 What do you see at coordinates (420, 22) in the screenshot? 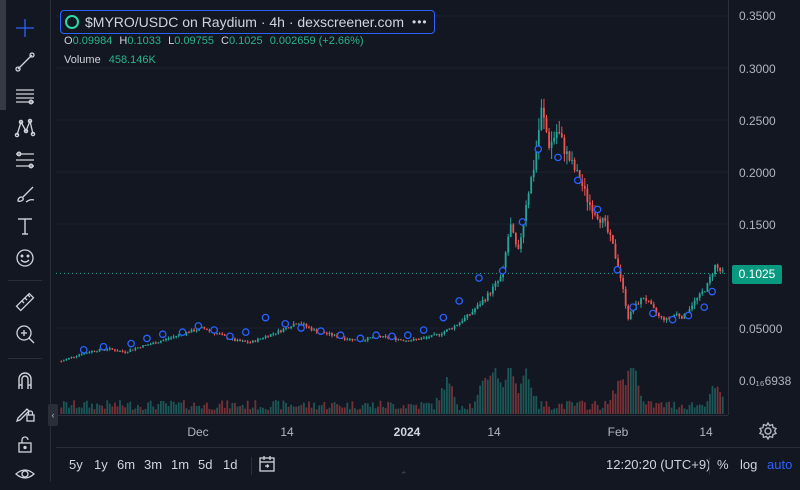
I see `more-options-icon: •••` at bounding box center [420, 22].